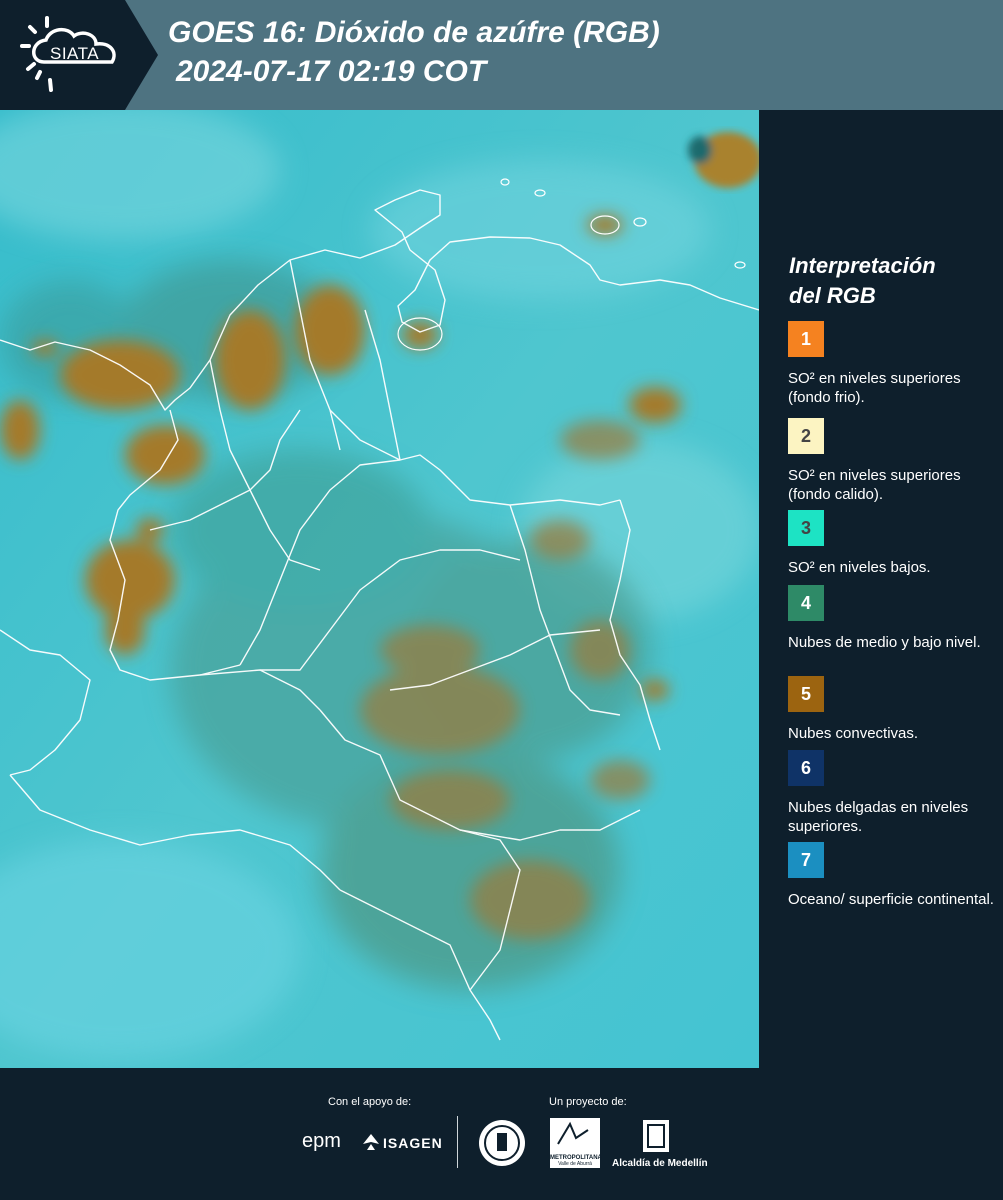 The image size is (1003, 1200). What do you see at coordinates (414, 32) in the screenshot?
I see `page-title: GOES 16: Dióxido de azúfre (RGB)` at bounding box center [414, 32].